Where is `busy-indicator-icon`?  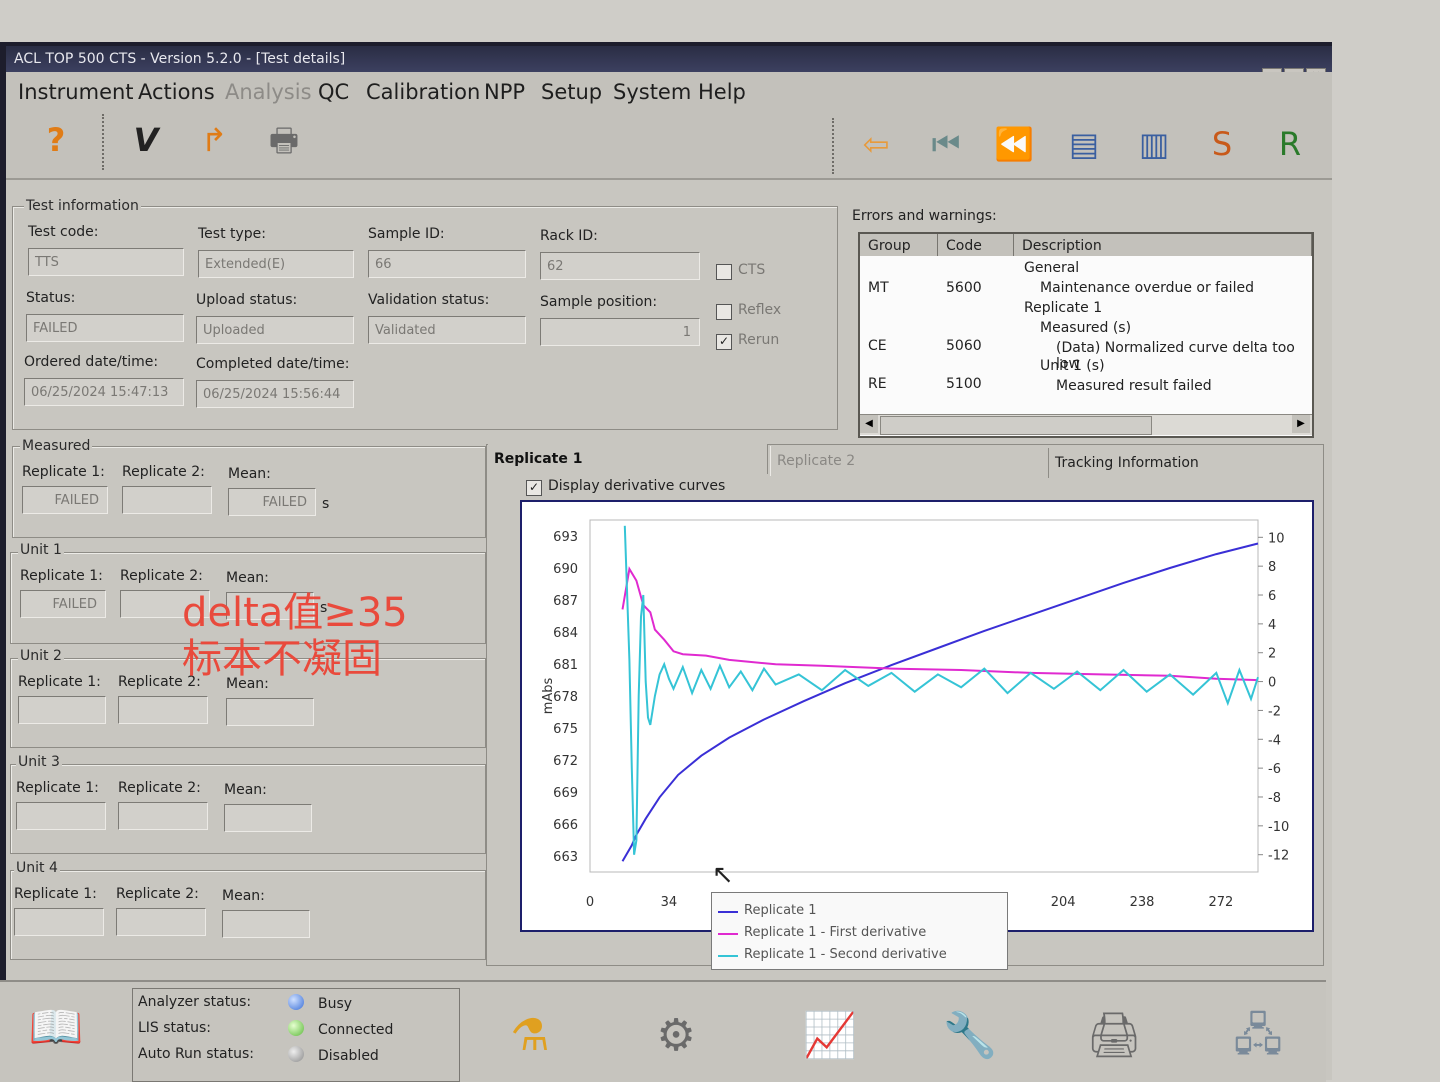 busy-indicator-icon is located at coordinates (296, 1002).